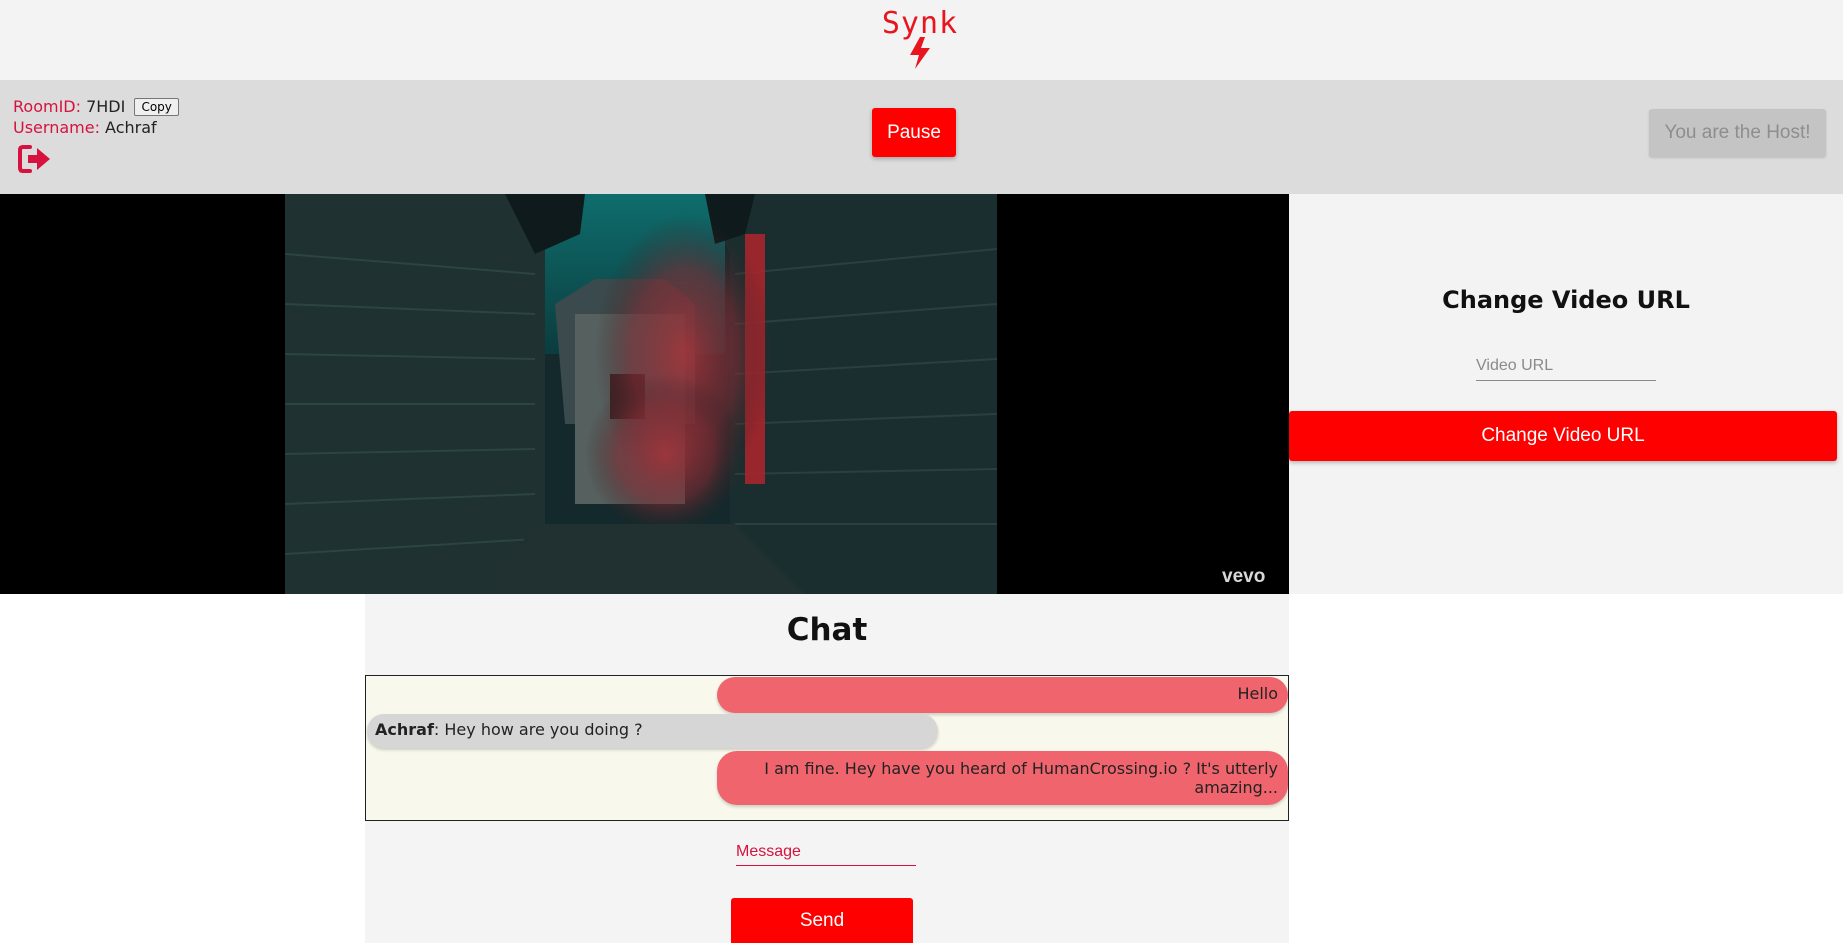 The image size is (1843, 943). What do you see at coordinates (827, 630) in the screenshot?
I see `chat-title: Chat` at bounding box center [827, 630].